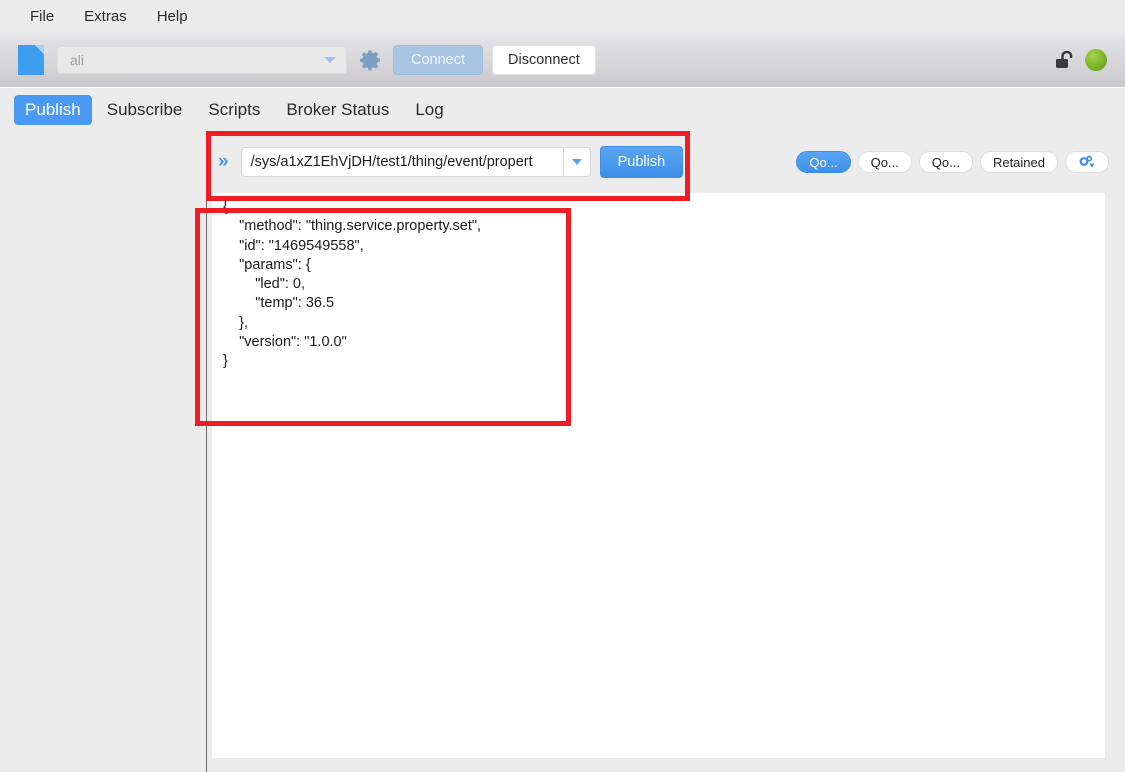 The width and height of the screenshot is (1125, 772). What do you see at coordinates (145, 110) in the screenshot?
I see `tab-subscribe: Subscribe` at bounding box center [145, 110].